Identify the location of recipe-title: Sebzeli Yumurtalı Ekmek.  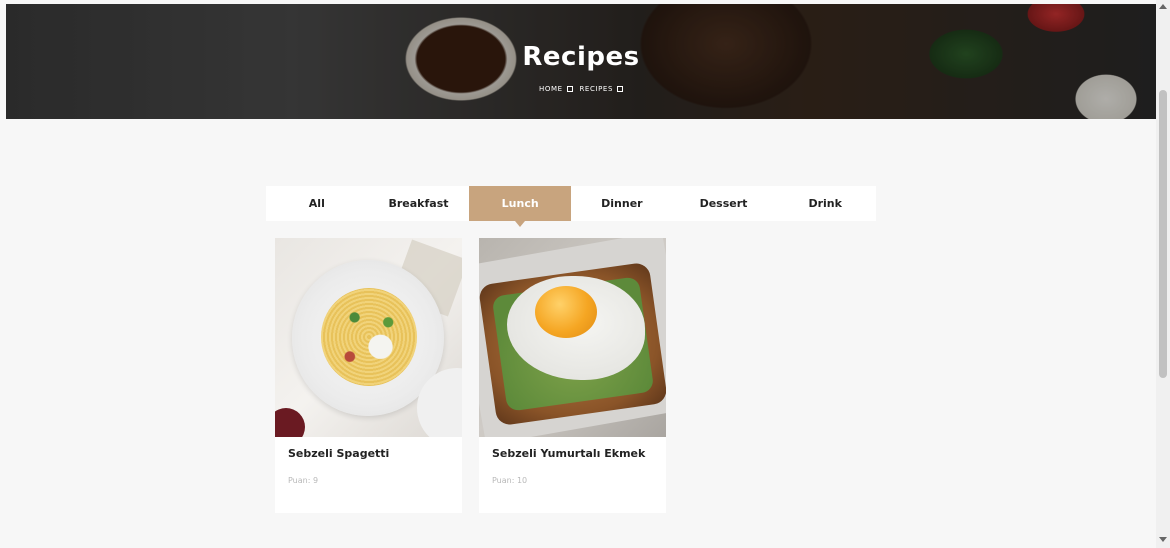
(568, 453).